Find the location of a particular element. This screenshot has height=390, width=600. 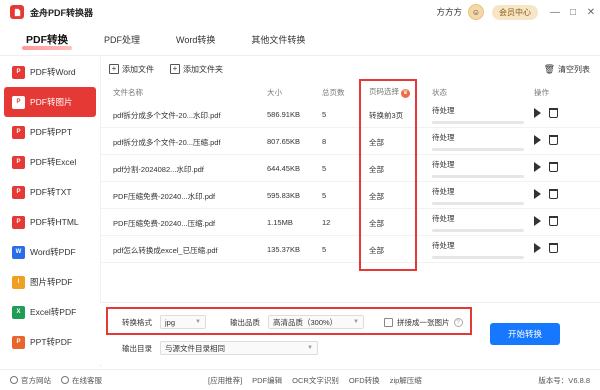

table-row: PDF压缩免费-20240...压缩.pdf 1.15MB 12 全部 待处理 is located at coordinates (350, 222).